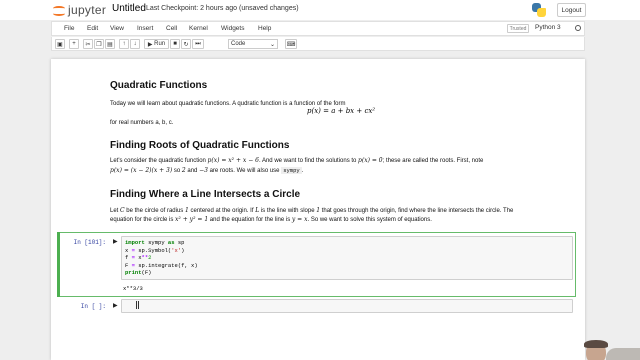 The image size is (640, 360). What do you see at coordinates (155, 242) in the screenshot?
I see `code-line: import sympy as sp` at bounding box center [155, 242].